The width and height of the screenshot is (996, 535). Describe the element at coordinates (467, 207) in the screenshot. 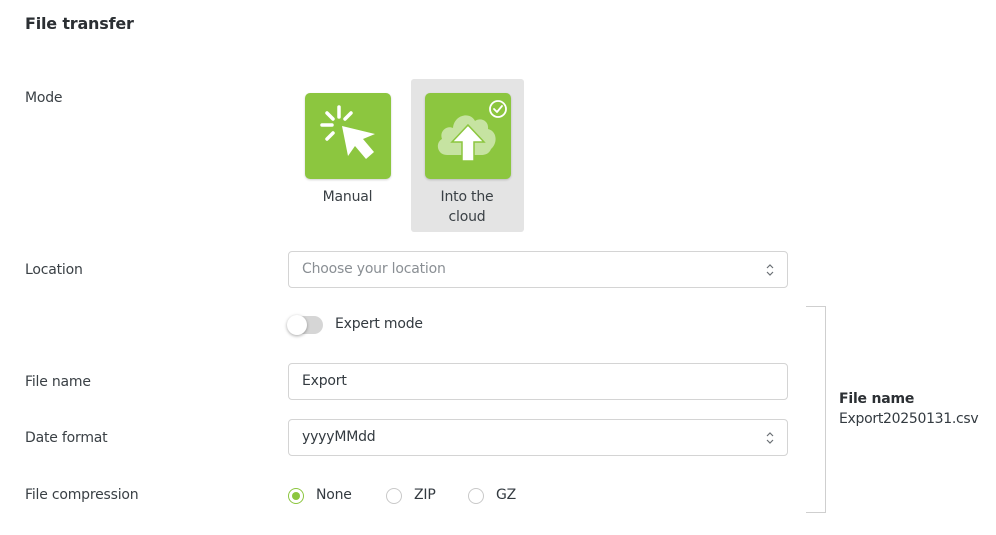

I see `cloud-caption: Into the cloud` at that location.